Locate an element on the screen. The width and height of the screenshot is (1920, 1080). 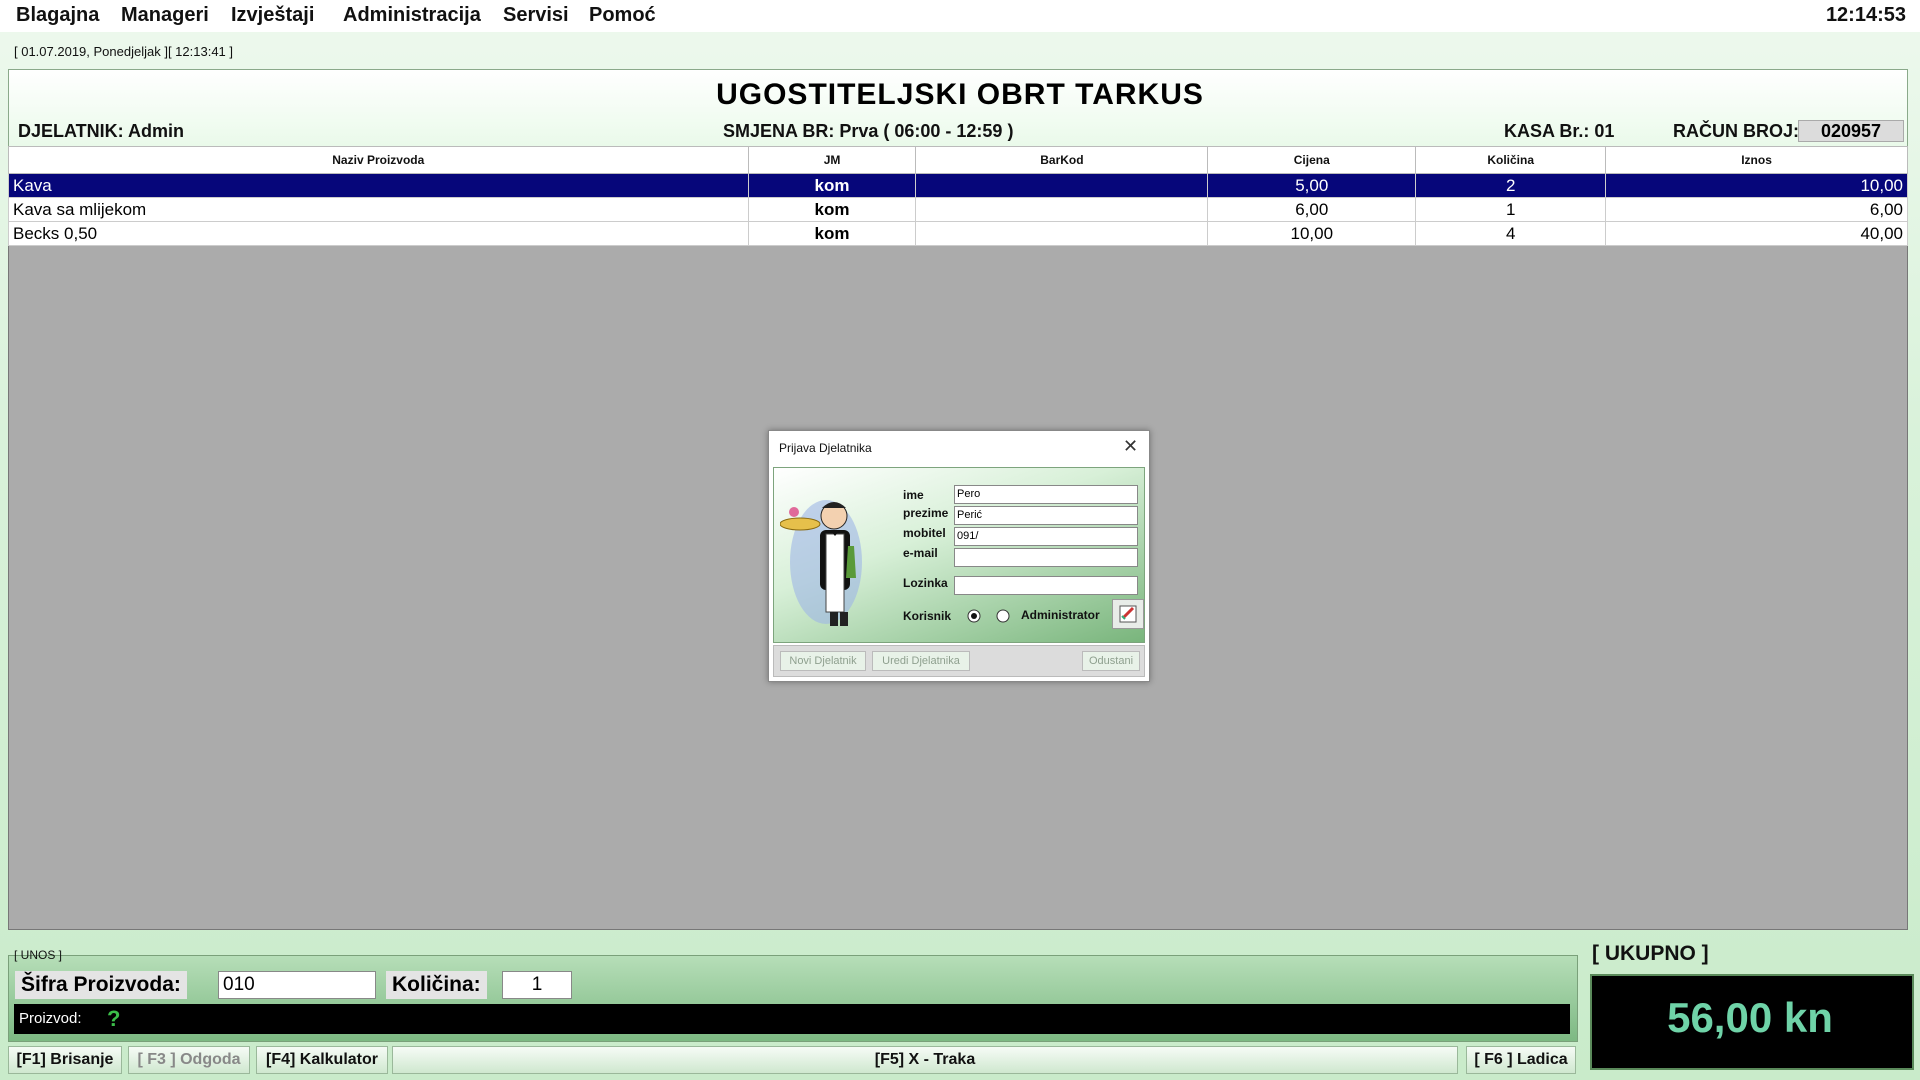
cell-iznos: 6,00 is located at coordinates (1756, 209).